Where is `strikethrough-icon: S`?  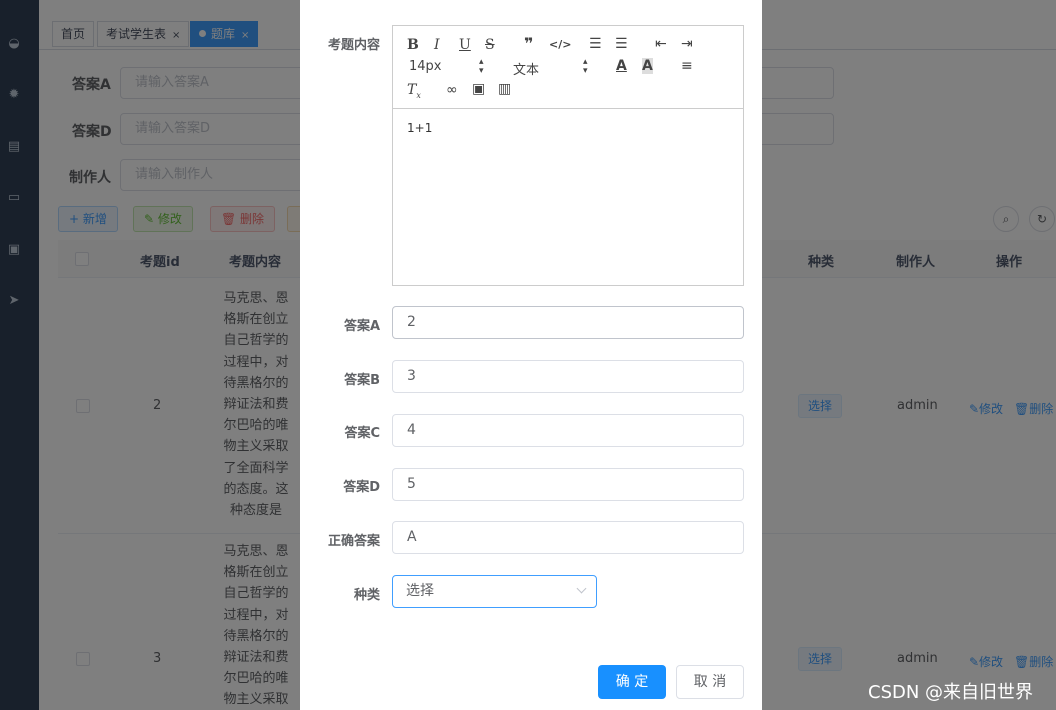
strikethrough-icon: S is located at coordinates (490, 45).